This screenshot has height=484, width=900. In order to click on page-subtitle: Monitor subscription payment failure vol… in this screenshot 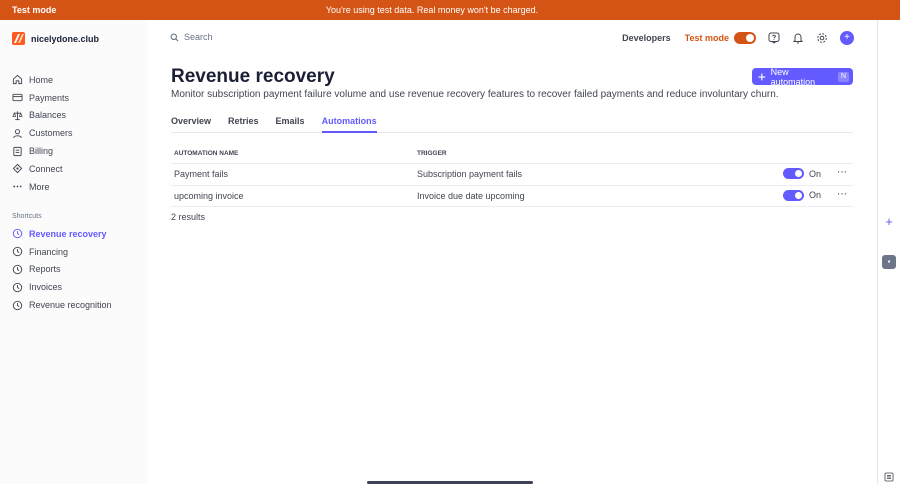, I will do `click(475, 94)`.